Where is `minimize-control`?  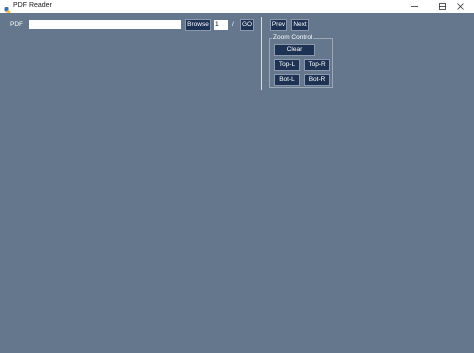 minimize-control is located at coordinates (414, 6).